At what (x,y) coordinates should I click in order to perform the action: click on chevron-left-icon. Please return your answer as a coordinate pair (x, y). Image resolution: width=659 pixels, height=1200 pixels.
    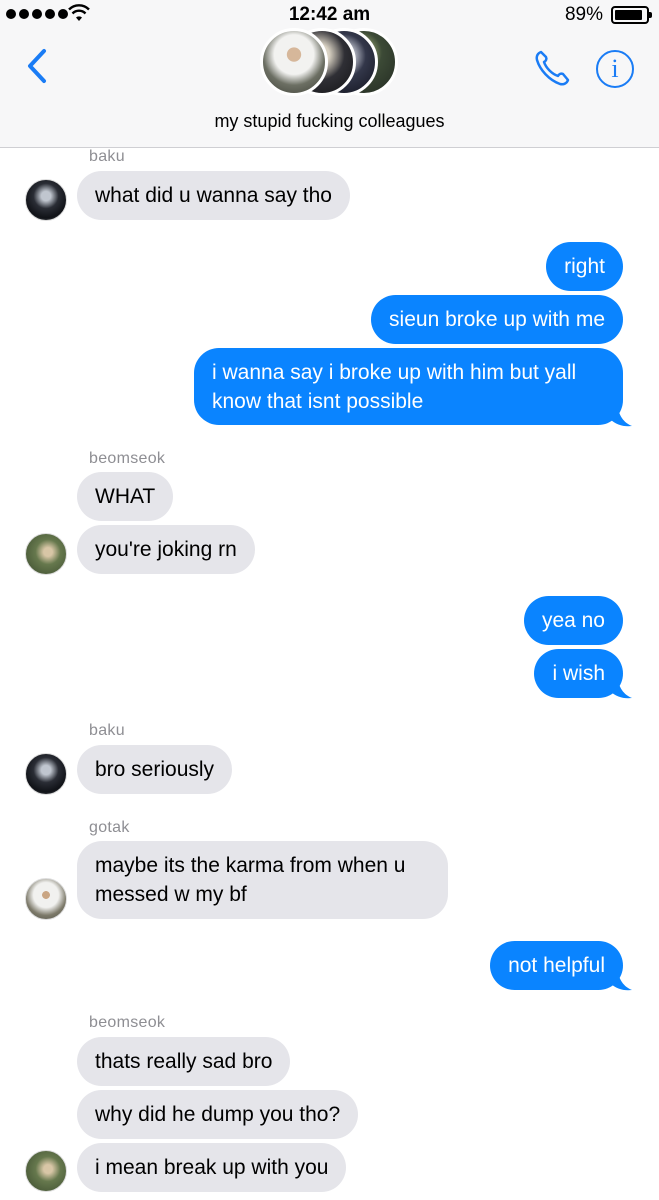
    Looking at the image, I should click on (37, 66).